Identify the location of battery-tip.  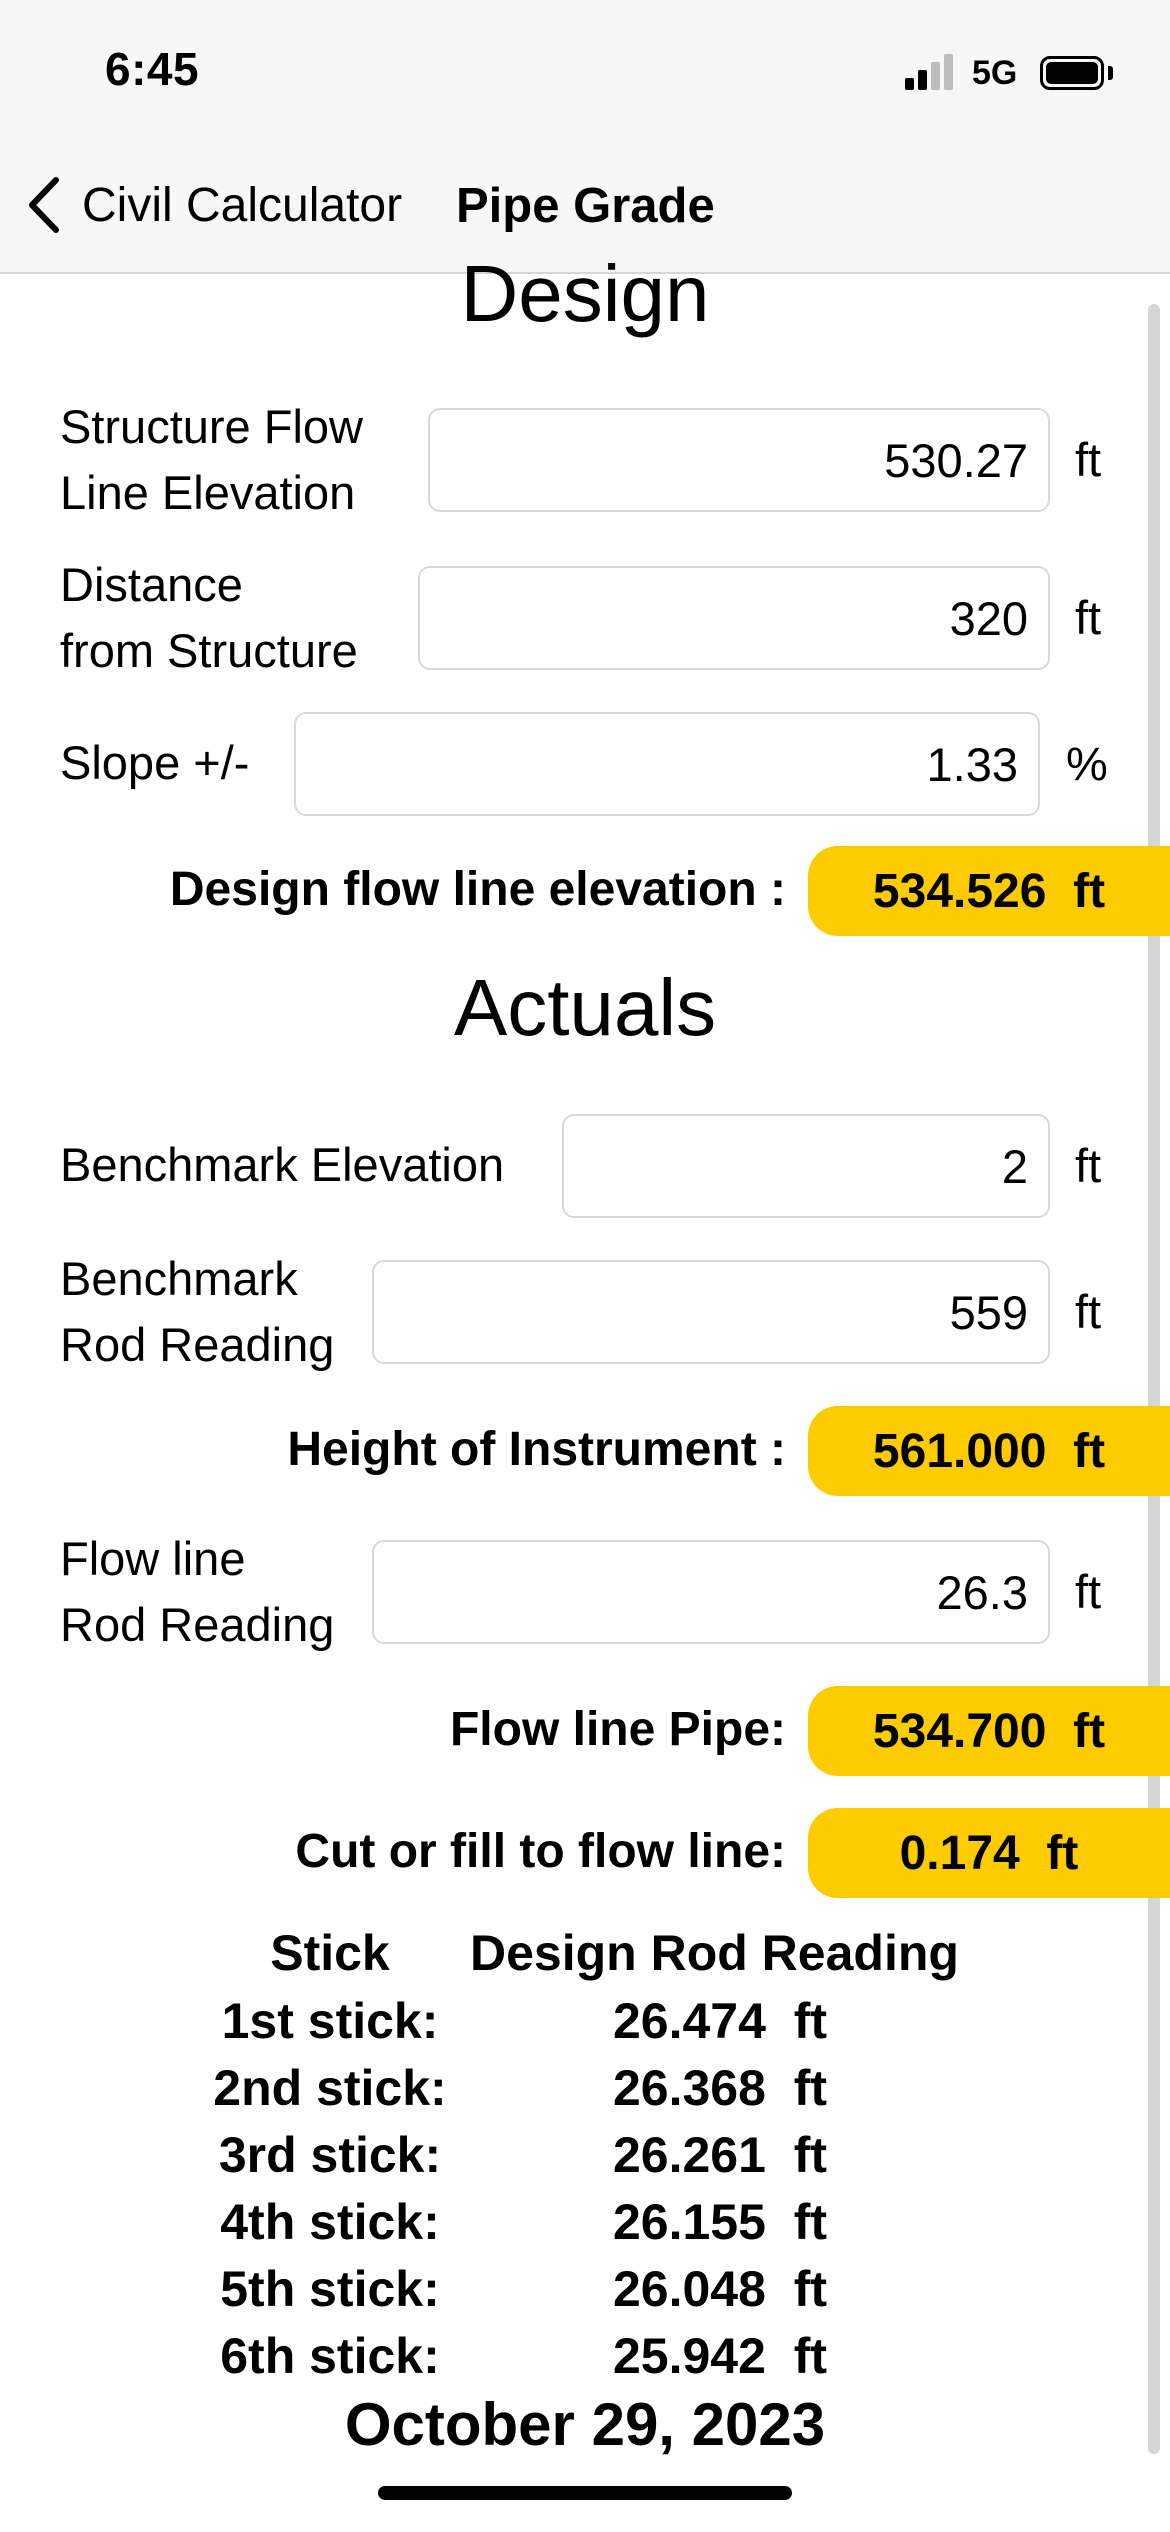
(1110, 73).